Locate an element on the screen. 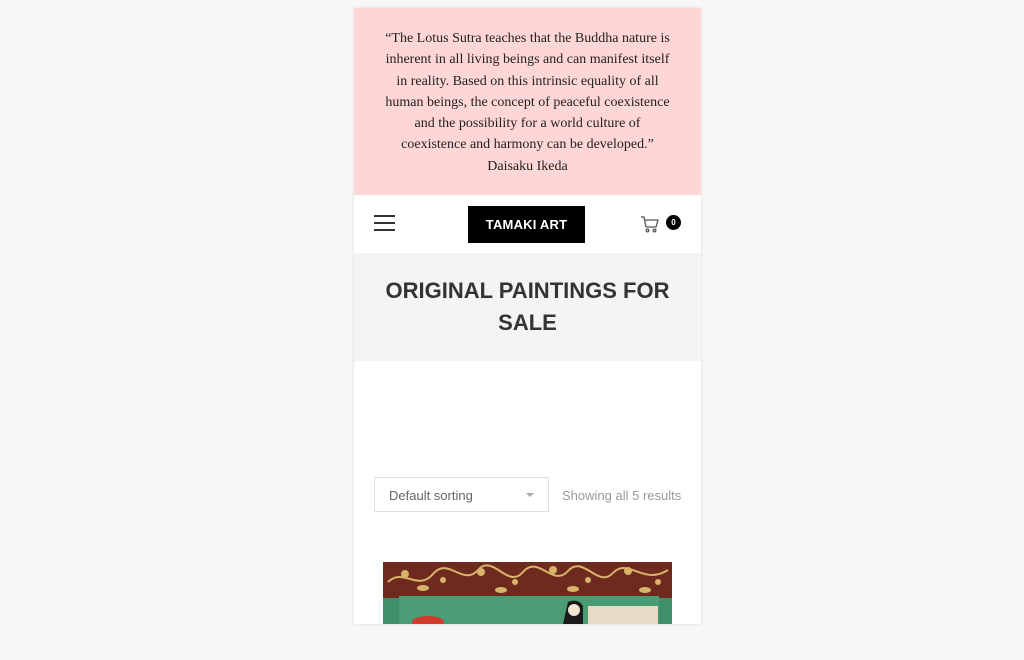  hamburger-menu-icon is located at coordinates (384, 223).